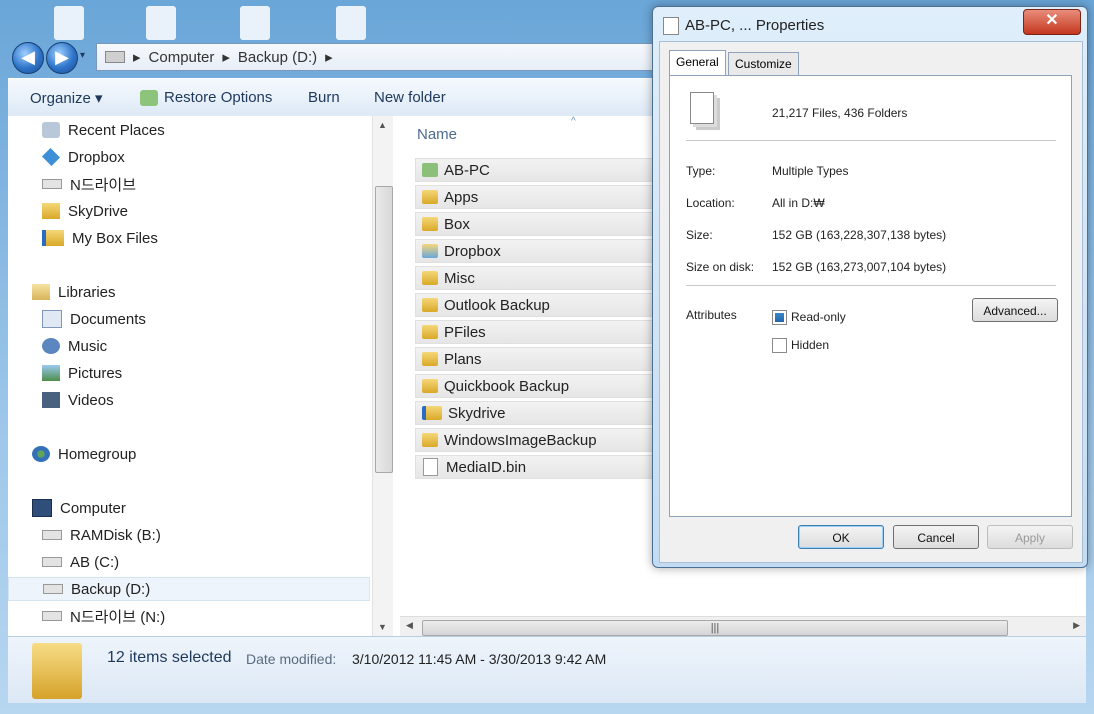 Image resolution: width=1094 pixels, height=714 pixels. What do you see at coordinates (535, 224) in the screenshot?
I see `file-row-box: Box` at bounding box center [535, 224].